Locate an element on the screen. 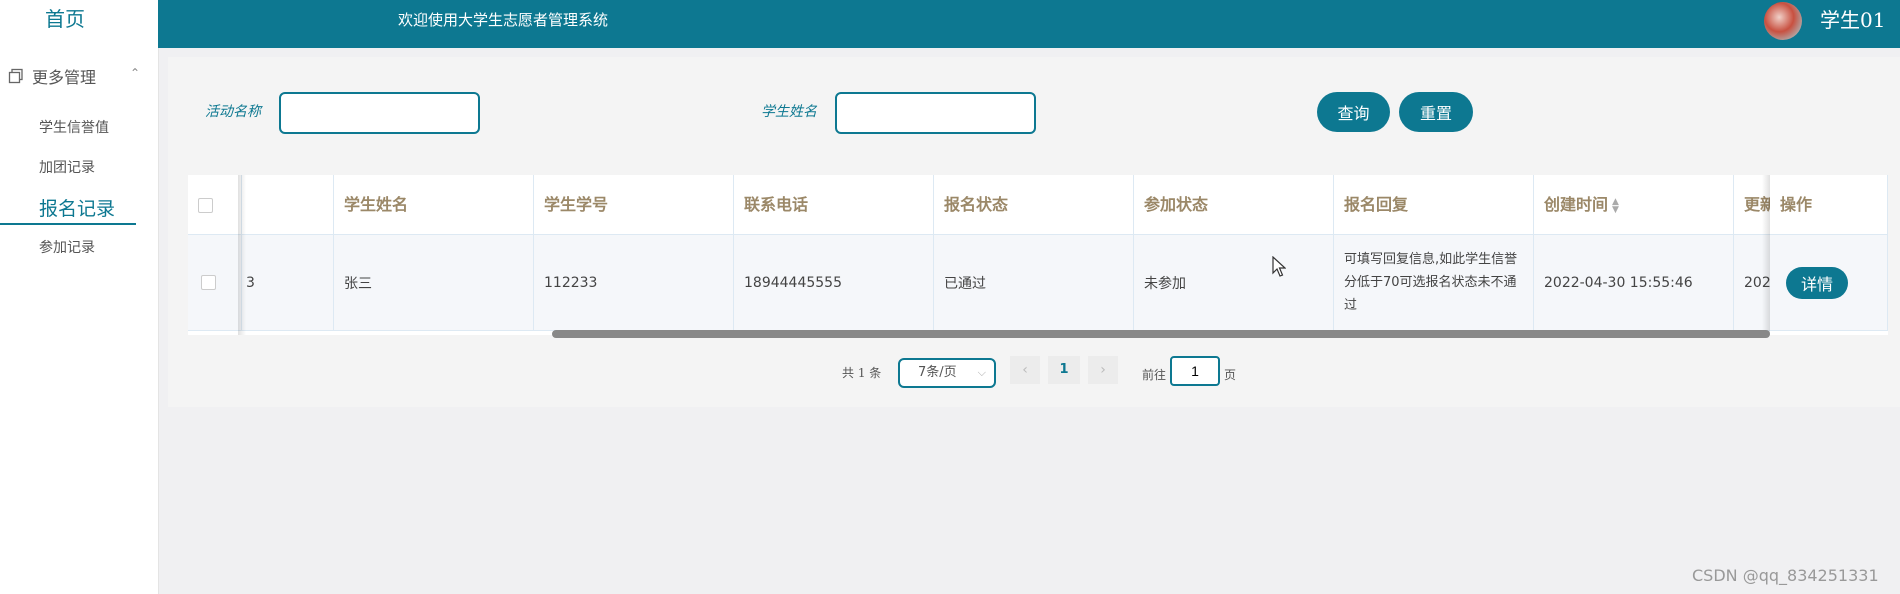 The image size is (1900, 594). col-reply: 报名回复 is located at coordinates (1434, 205).